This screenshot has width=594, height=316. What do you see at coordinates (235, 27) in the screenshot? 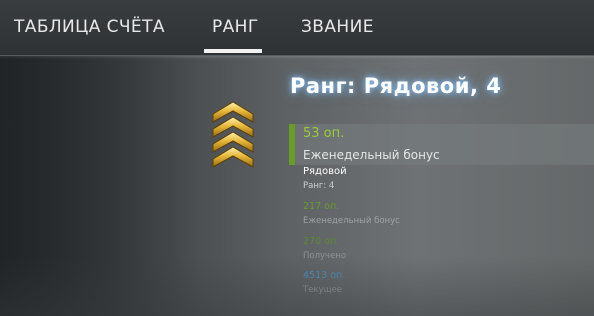
I see `tab-rank: РАНГ` at bounding box center [235, 27].